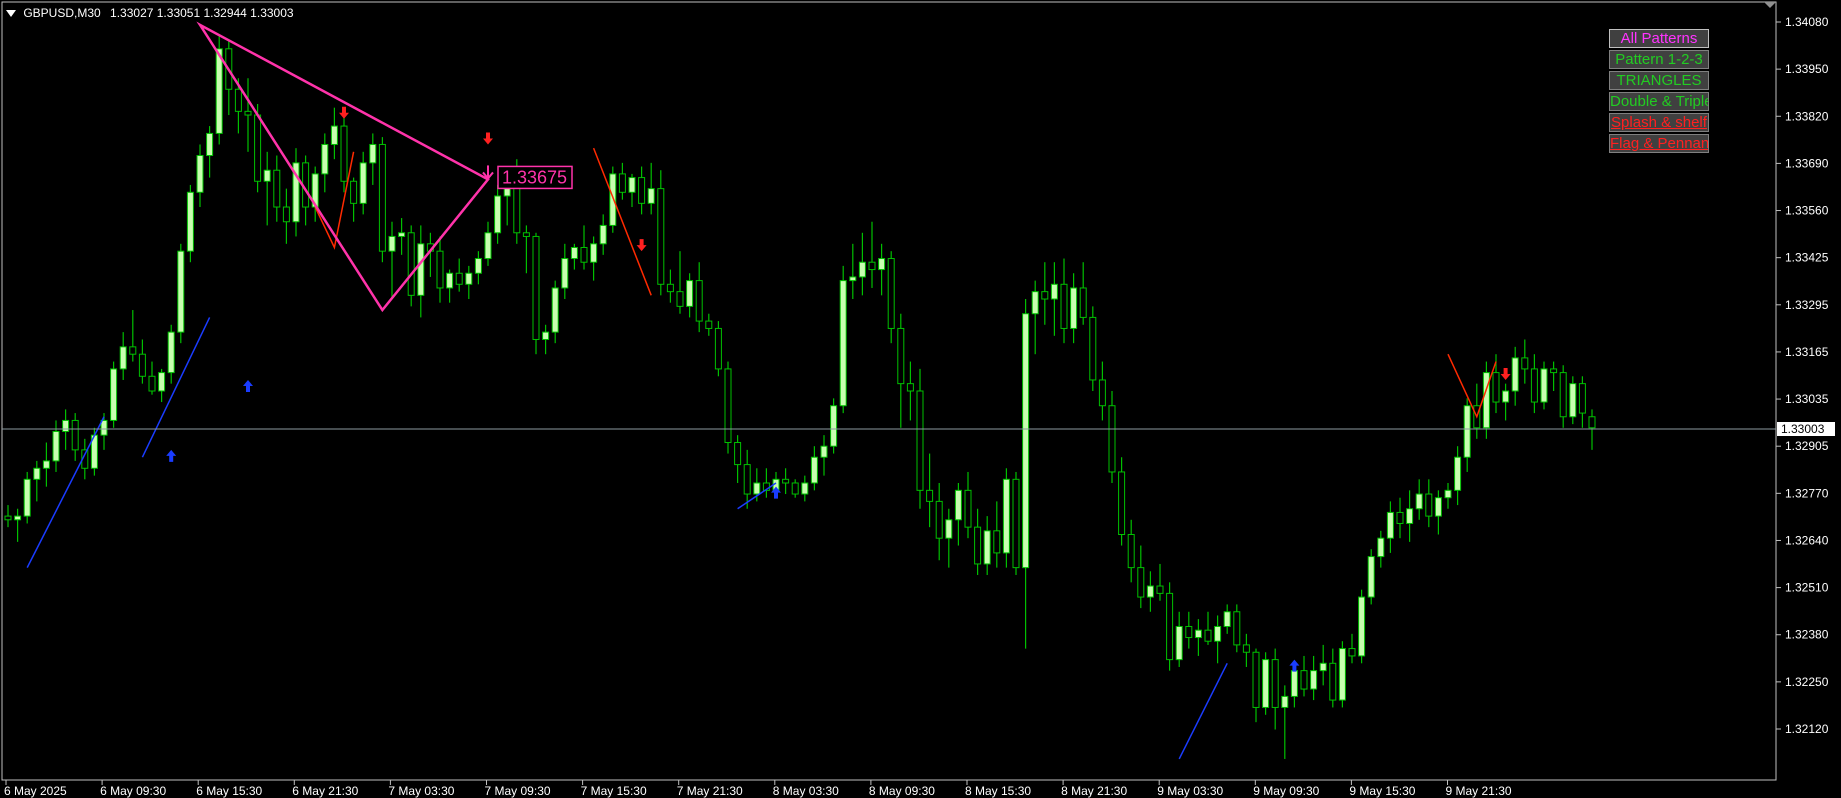 This screenshot has width=1841, height=798. Describe the element at coordinates (1807, 729) in the screenshot. I see `price-tick-label: 1.32120` at that location.